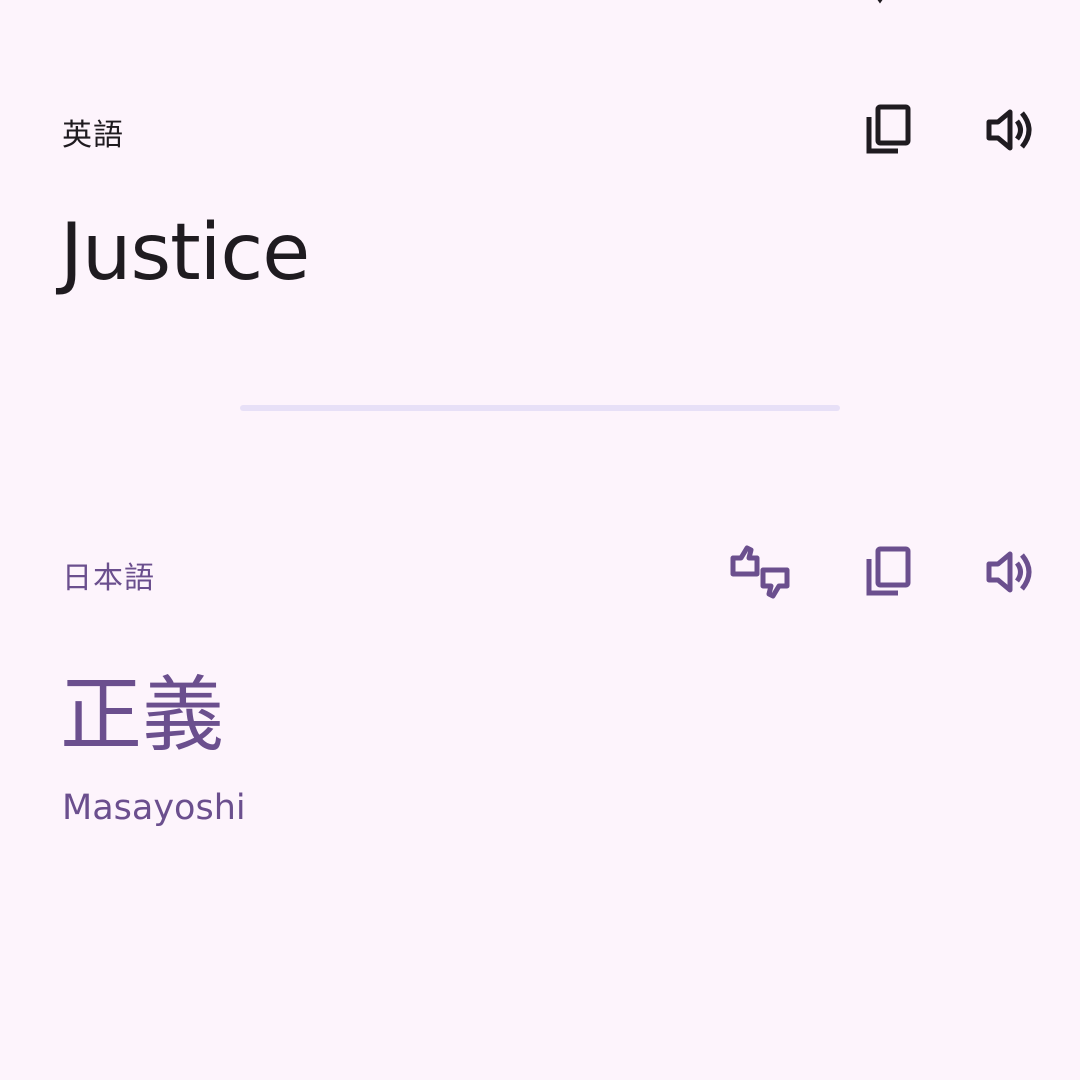  Describe the element at coordinates (540, 408) in the screenshot. I see `section-divider` at that location.